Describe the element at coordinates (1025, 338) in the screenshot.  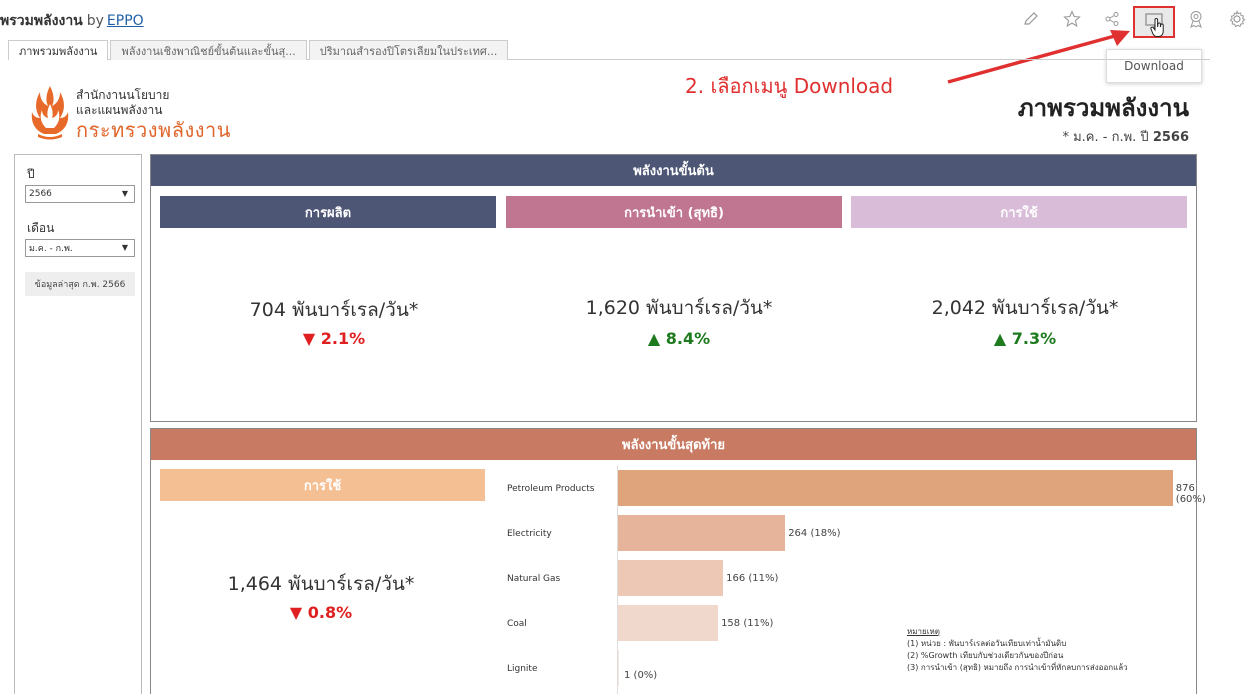
I see `consumption-change: ▲ 7.3%` at that location.